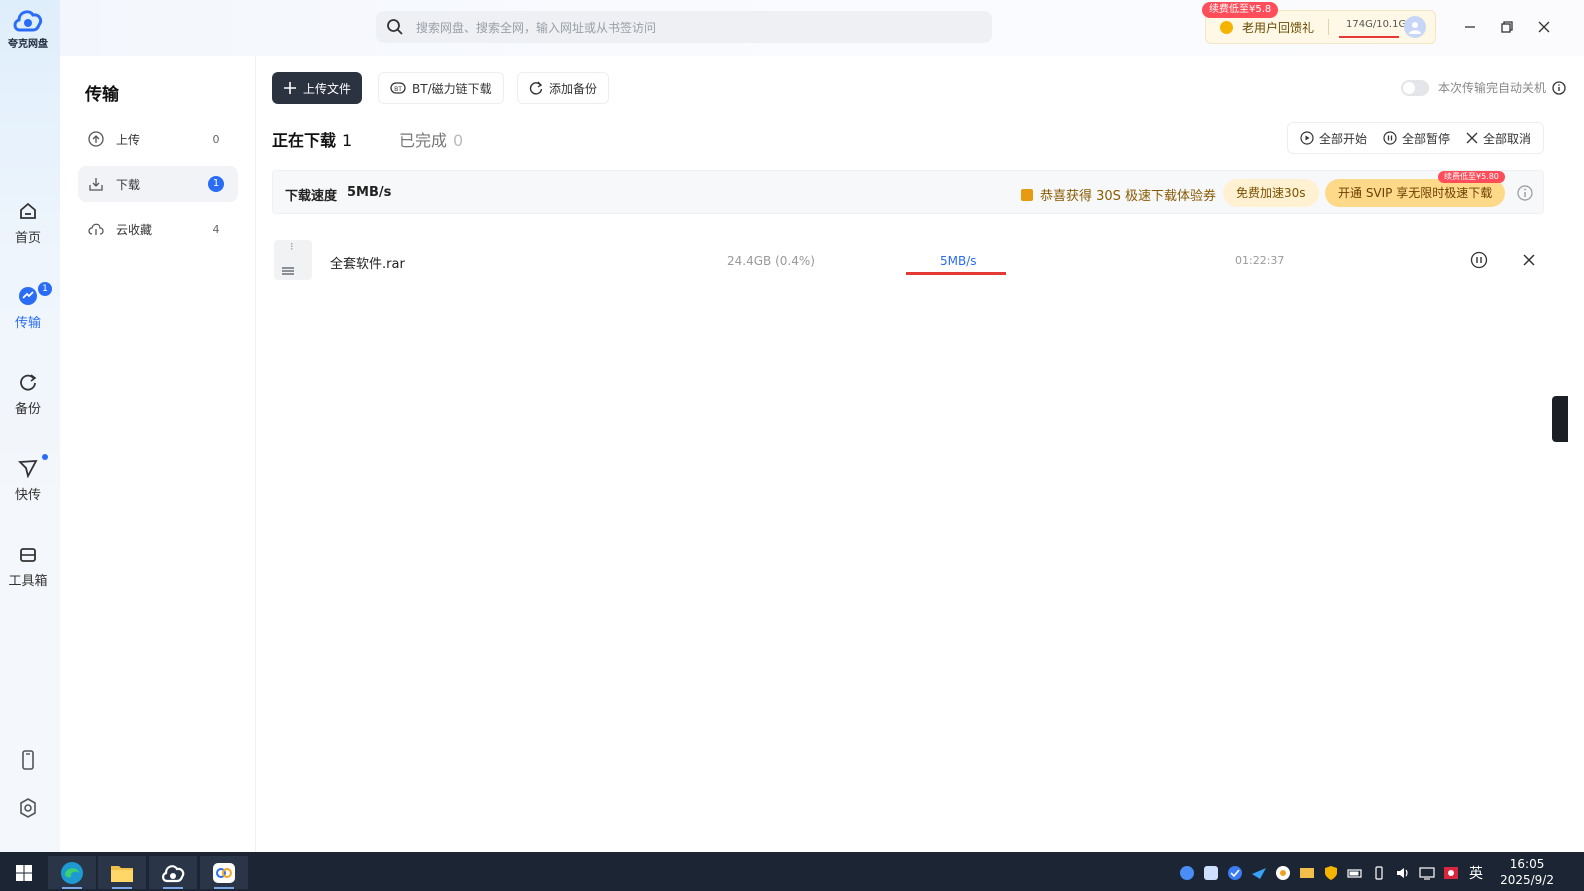 This screenshot has height=891, width=1584. Describe the element at coordinates (28, 382) in the screenshot. I see `backup-icon` at that location.